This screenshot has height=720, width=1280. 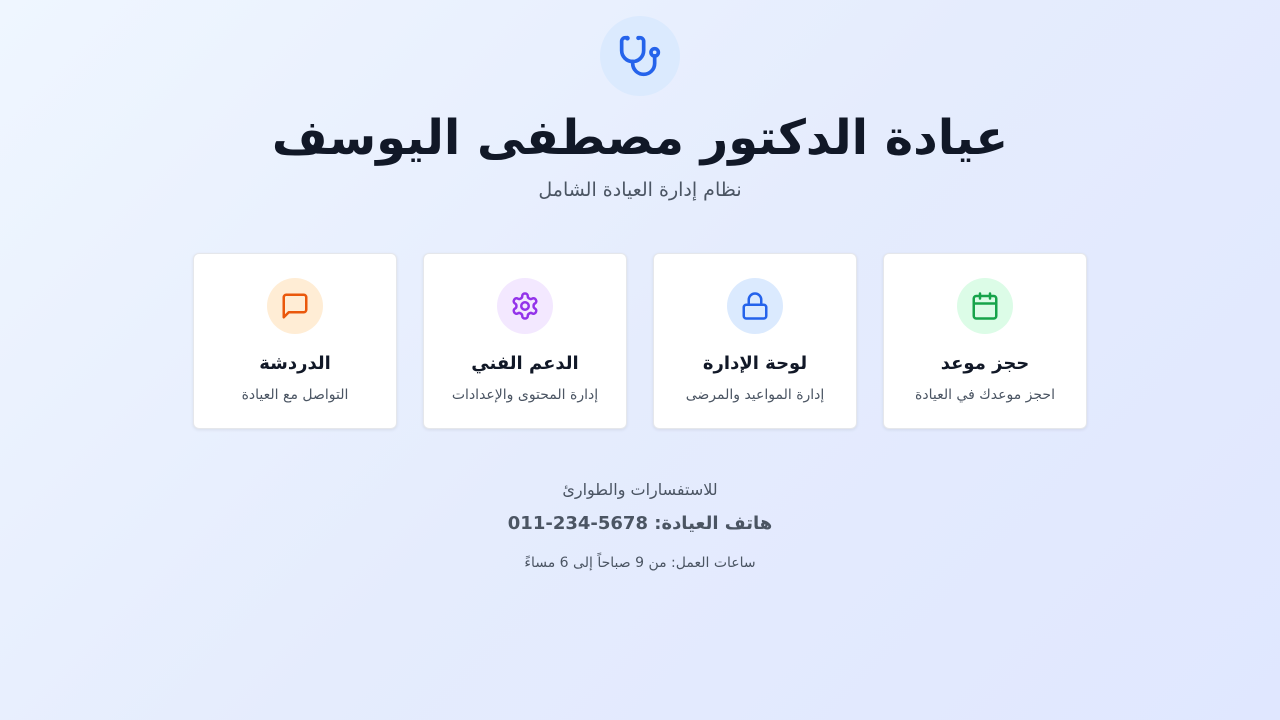 What do you see at coordinates (640, 489) in the screenshot?
I see `inquiries-label: للاستفسارات والطوارئ` at bounding box center [640, 489].